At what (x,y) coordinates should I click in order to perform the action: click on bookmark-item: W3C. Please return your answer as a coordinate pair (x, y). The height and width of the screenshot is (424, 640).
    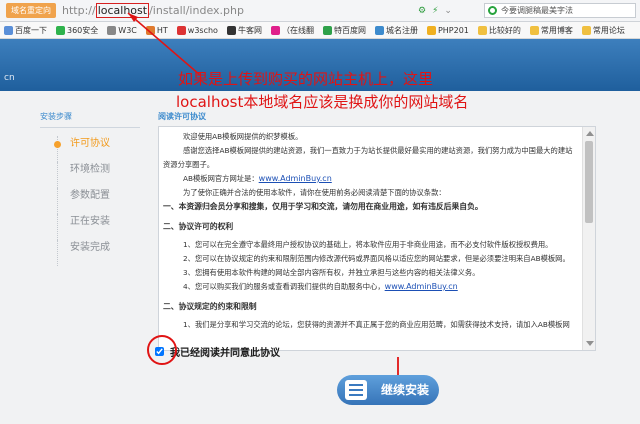
    Looking at the image, I should click on (122, 30).